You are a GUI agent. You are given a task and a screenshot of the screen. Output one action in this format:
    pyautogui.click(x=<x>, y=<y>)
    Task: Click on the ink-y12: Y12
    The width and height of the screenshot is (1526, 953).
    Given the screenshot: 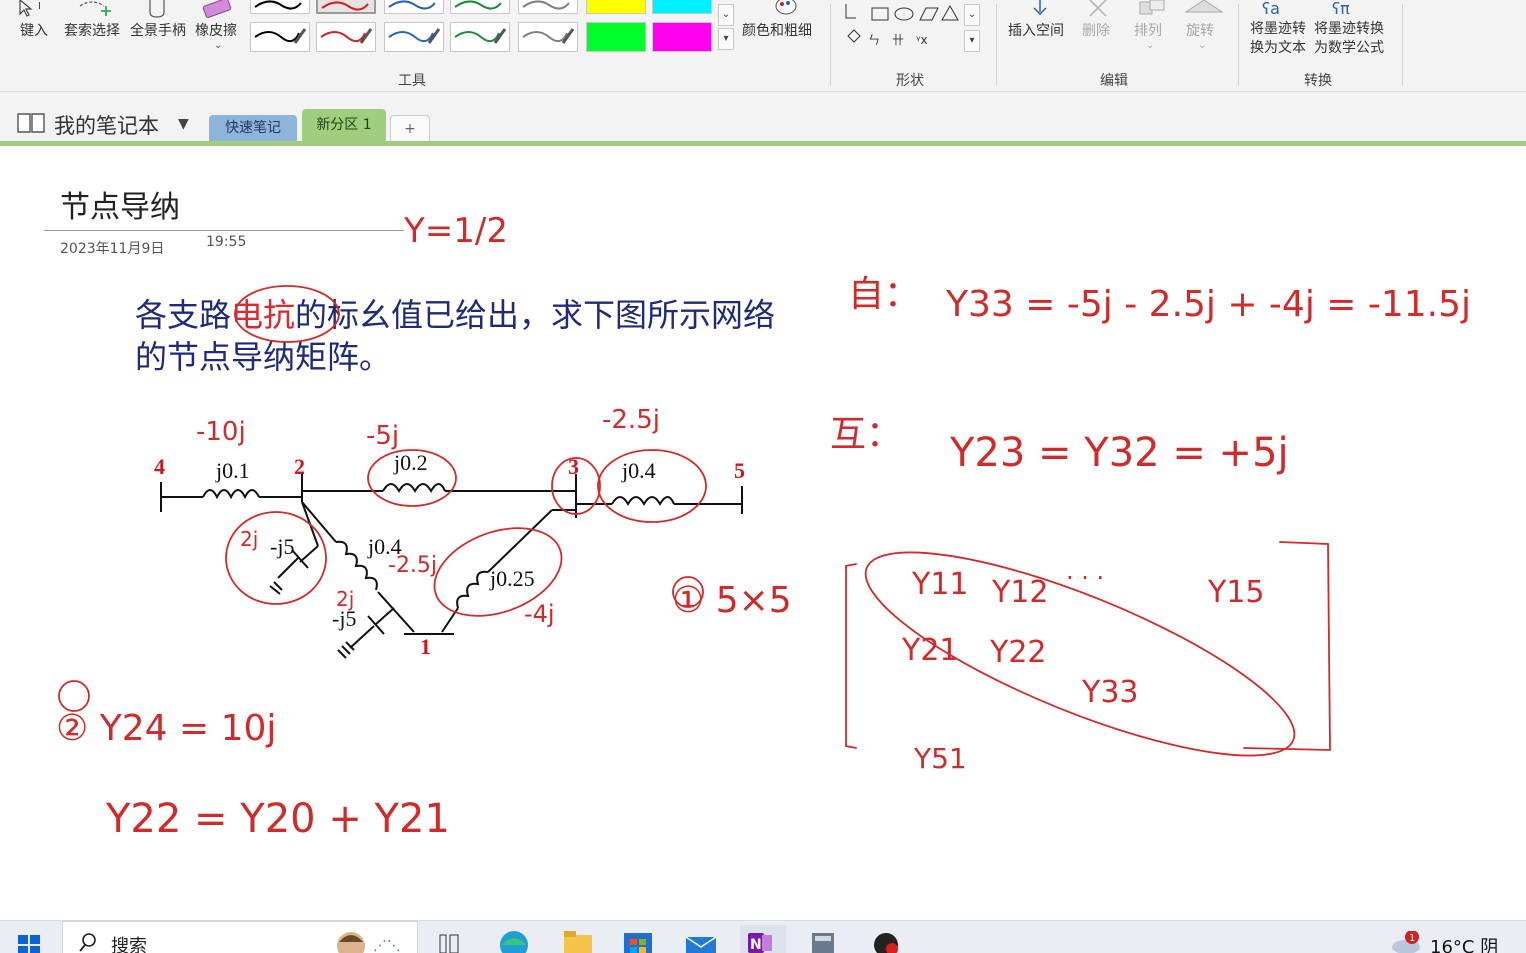 What is the action you would take?
    pyautogui.click(x=1020, y=592)
    